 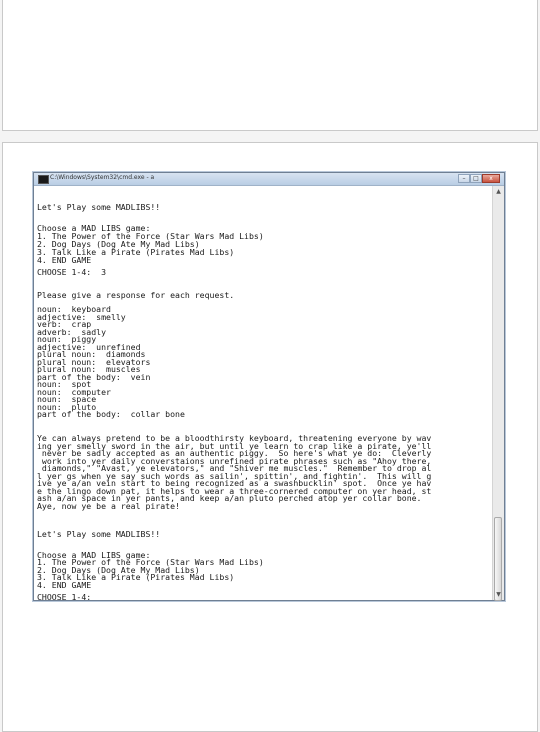 What do you see at coordinates (498, 191) in the screenshot?
I see `scroll-up-icon: ▲` at bounding box center [498, 191].